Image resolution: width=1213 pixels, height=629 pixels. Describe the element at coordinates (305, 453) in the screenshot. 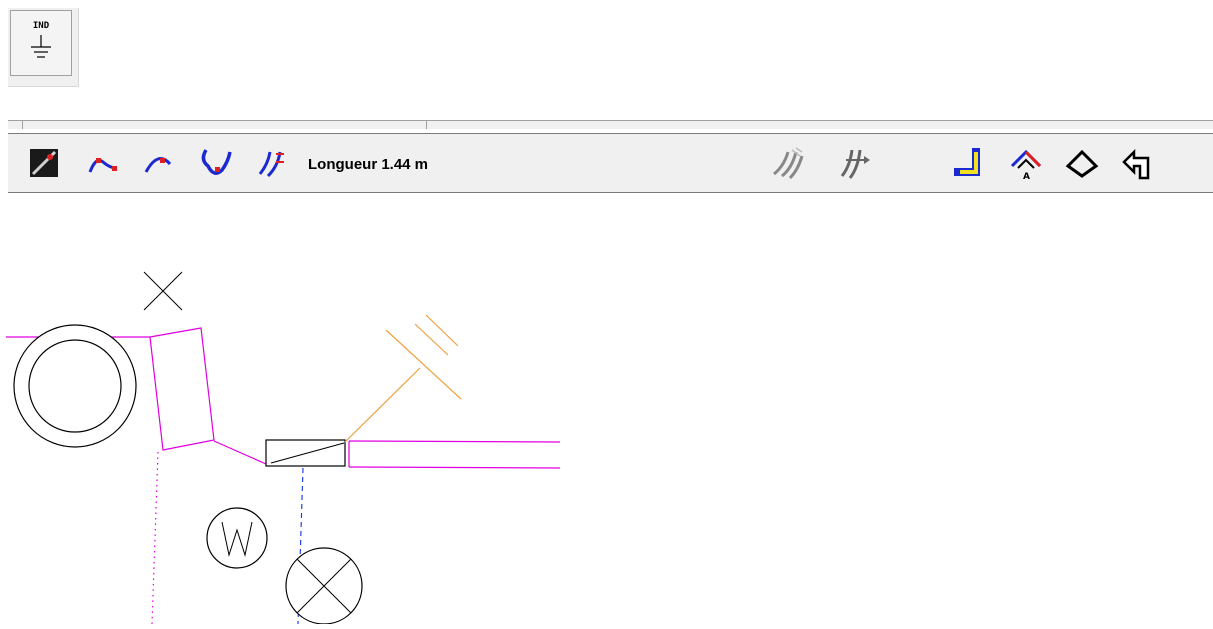

I see `junction-box` at that location.